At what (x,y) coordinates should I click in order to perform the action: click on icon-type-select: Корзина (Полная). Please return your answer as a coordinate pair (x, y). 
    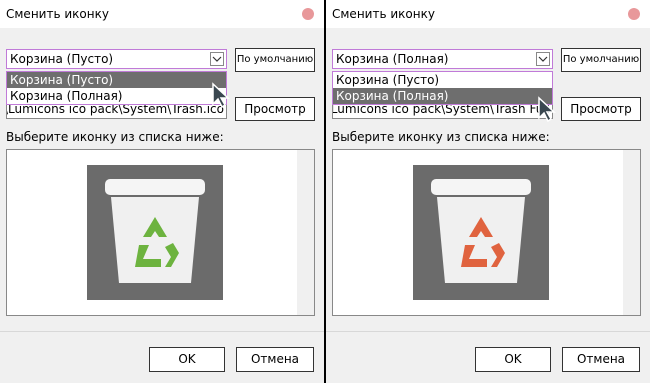
    Looking at the image, I should click on (442, 59).